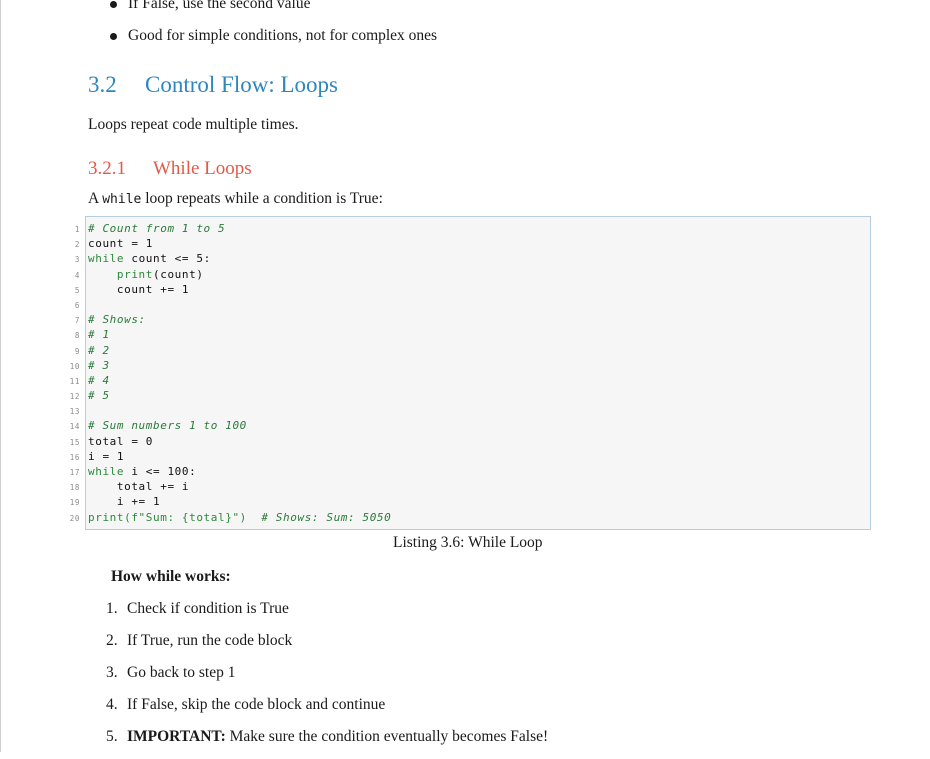 Image resolution: width=930 pixels, height=759 pixels. I want to click on code-keyword: print, so click(135, 274).